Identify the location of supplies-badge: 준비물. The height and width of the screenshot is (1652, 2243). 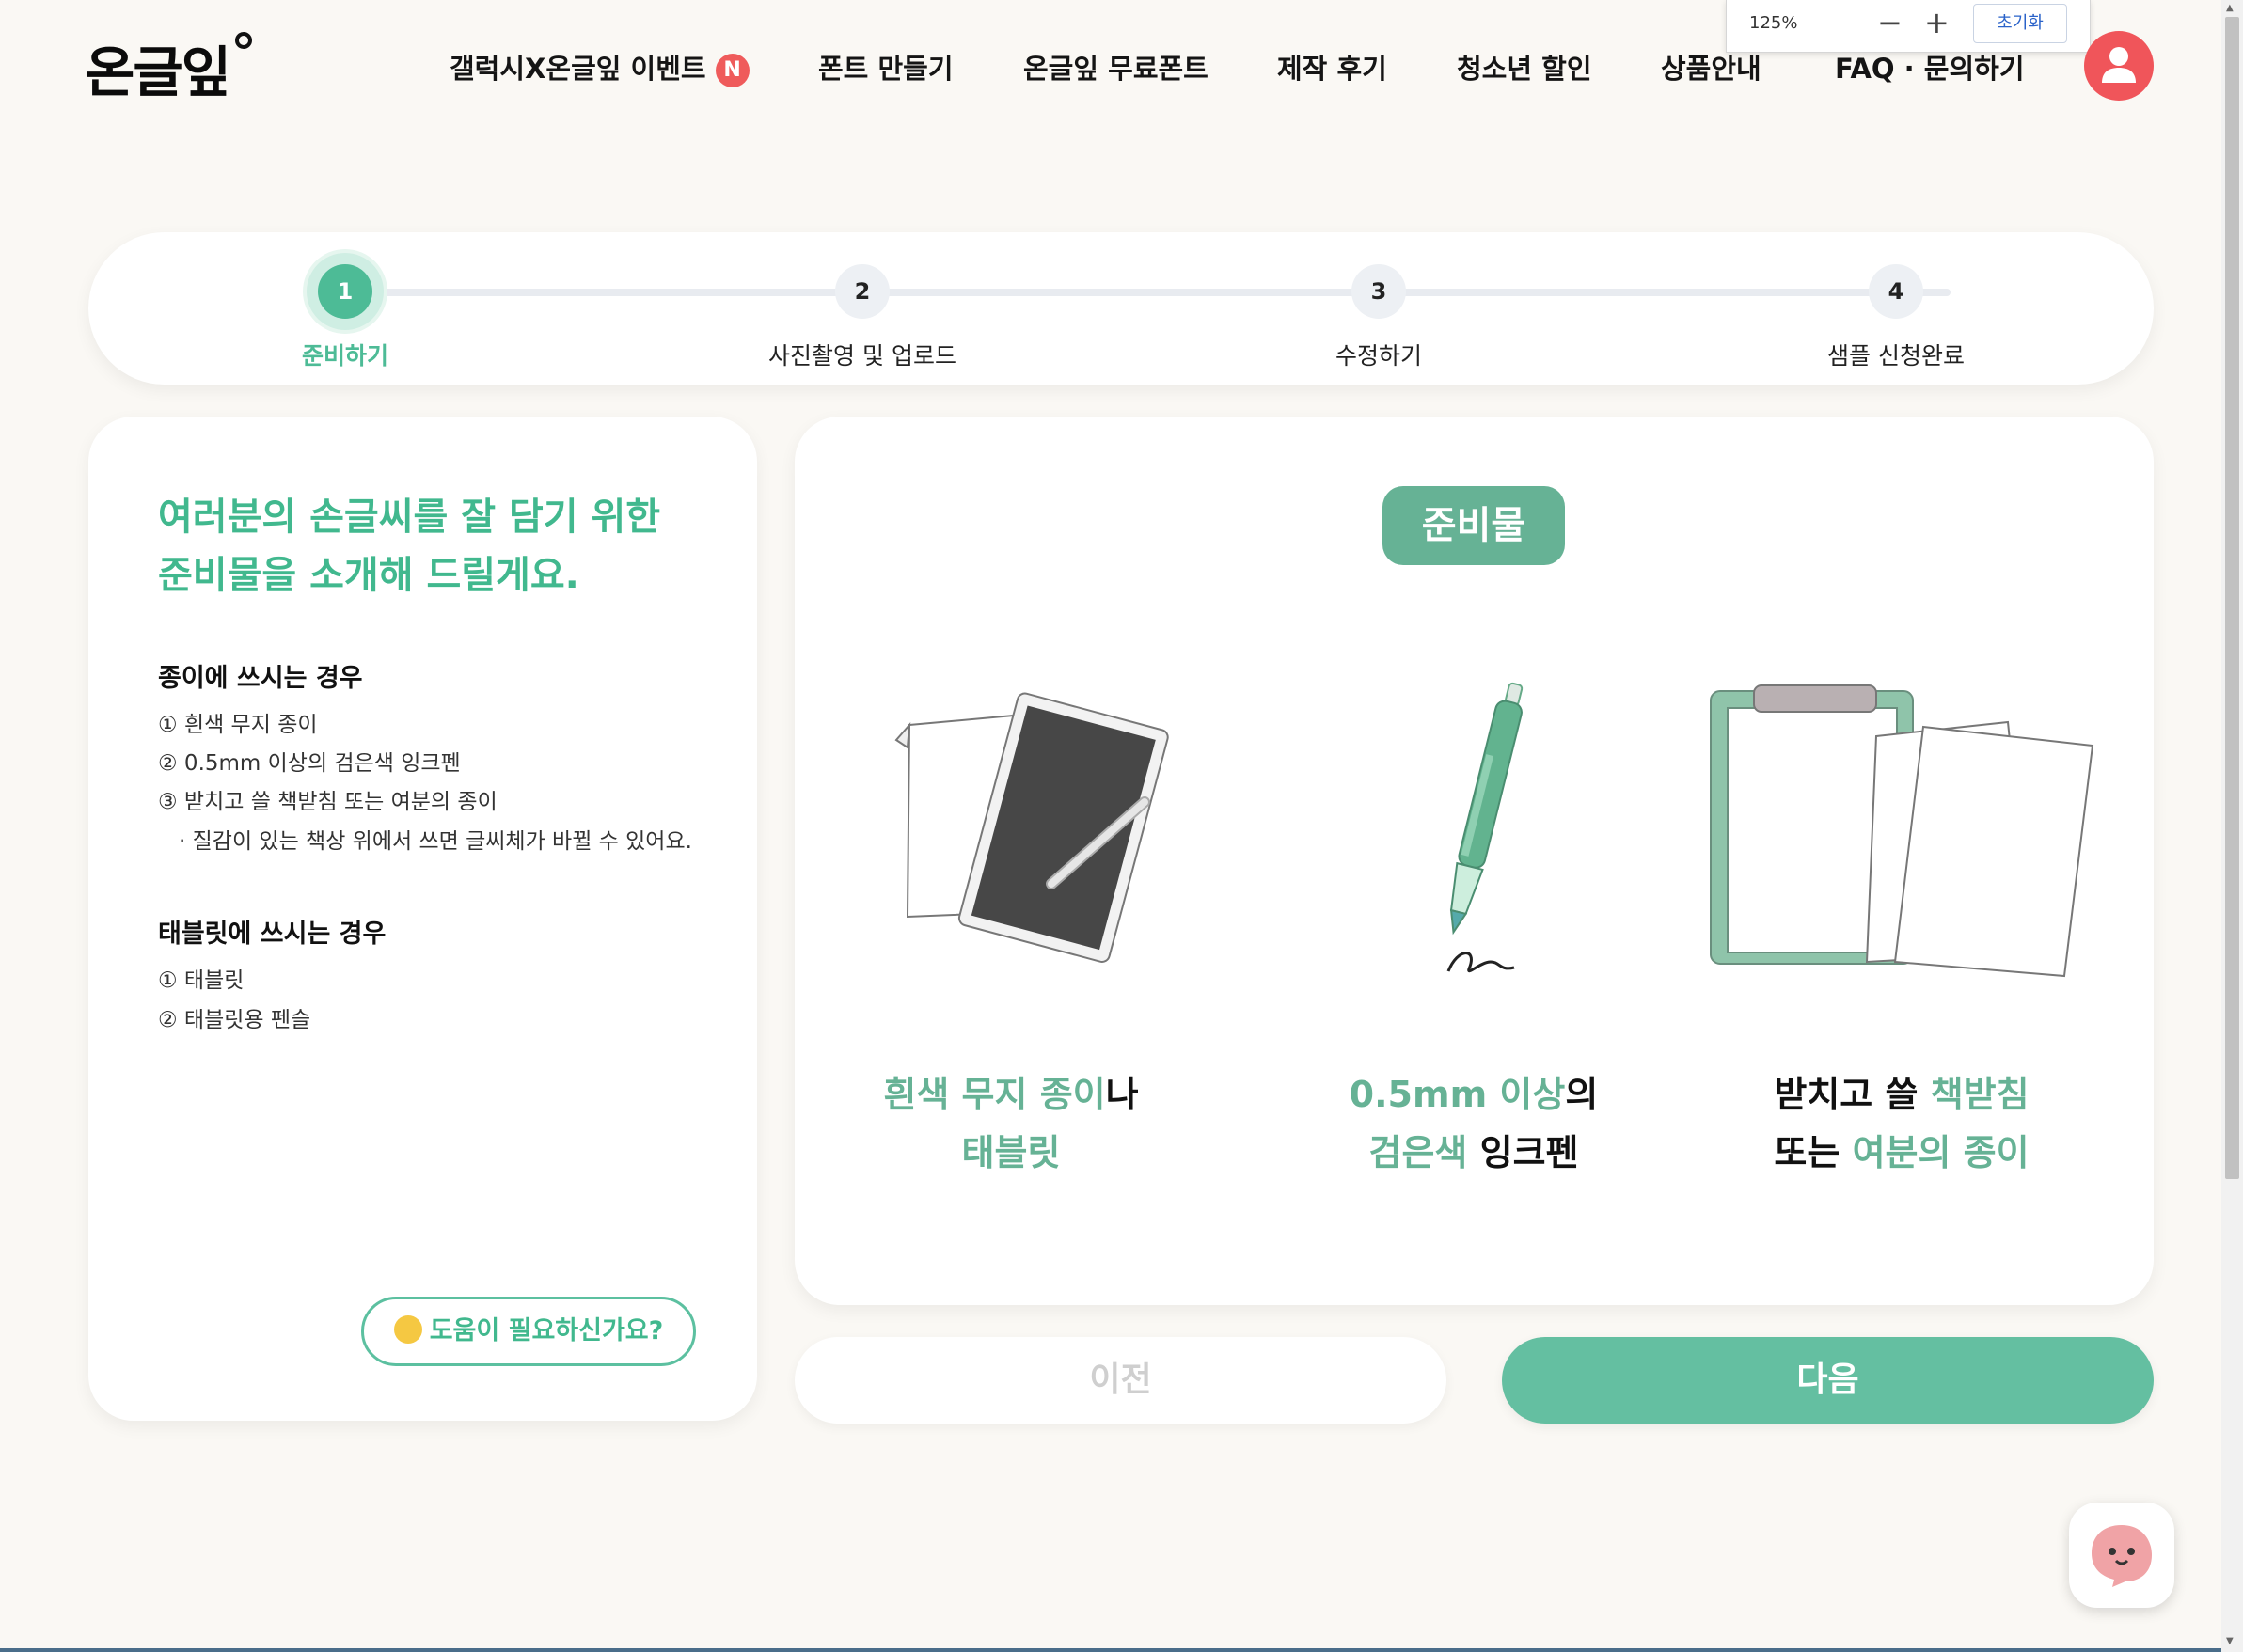
(1473, 526).